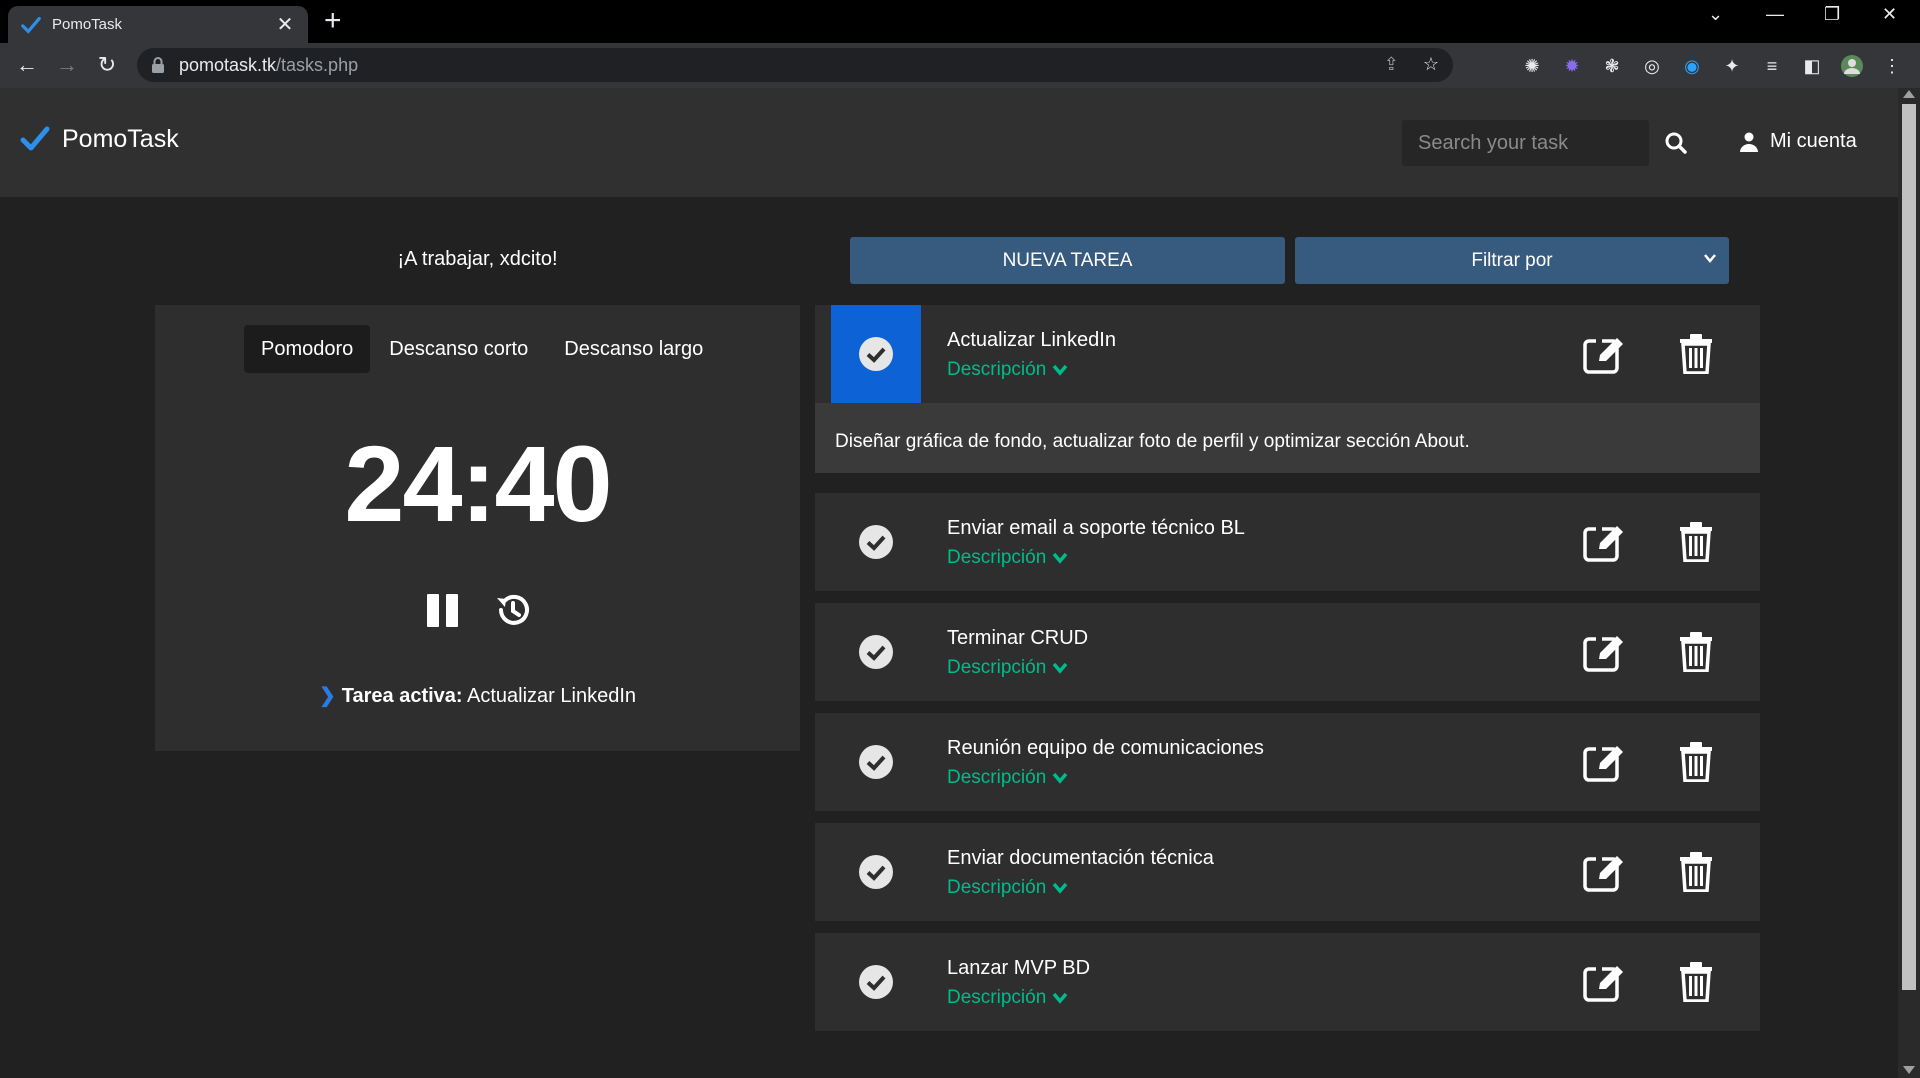  What do you see at coordinates (27, 65) in the screenshot?
I see `back-icon: ←` at bounding box center [27, 65].